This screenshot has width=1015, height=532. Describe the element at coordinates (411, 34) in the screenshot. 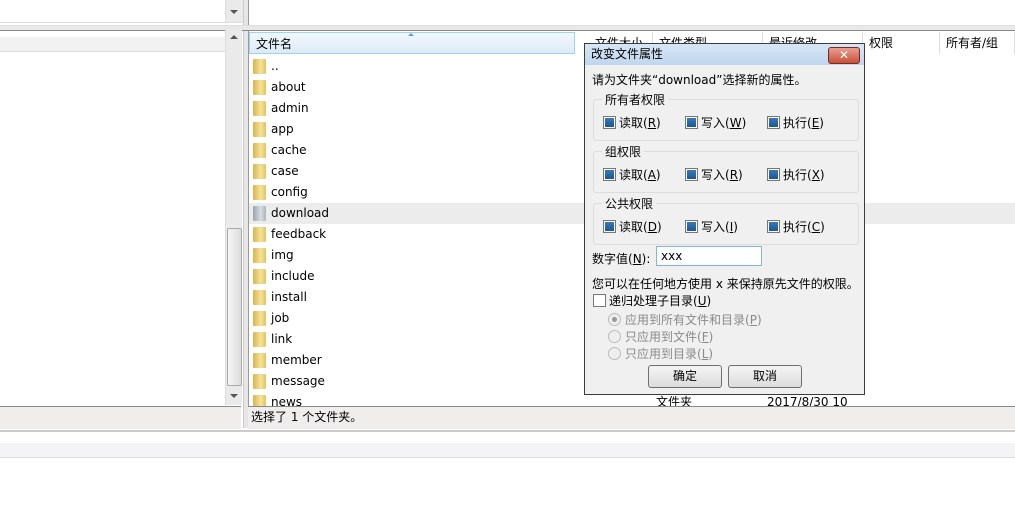

I see `sort-ascending-icon` at that location.